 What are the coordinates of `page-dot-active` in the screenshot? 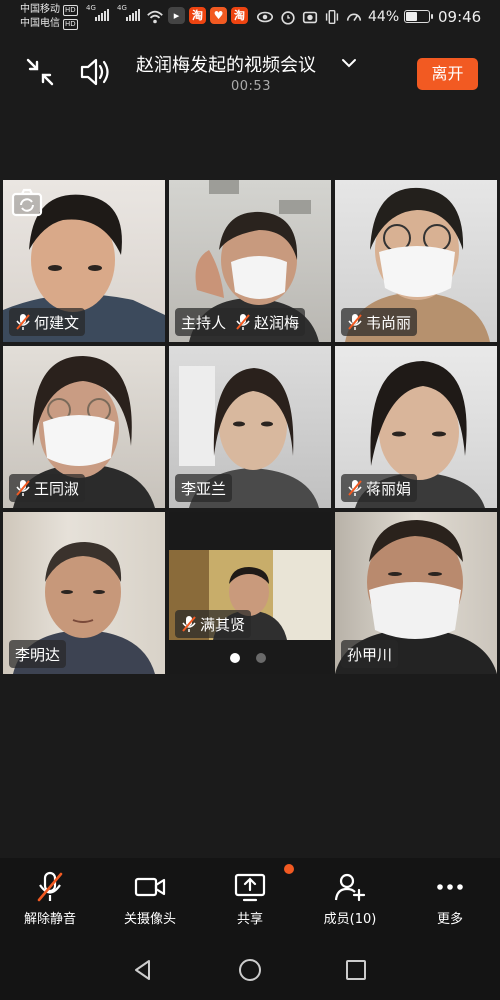 It's located at (235, 658).